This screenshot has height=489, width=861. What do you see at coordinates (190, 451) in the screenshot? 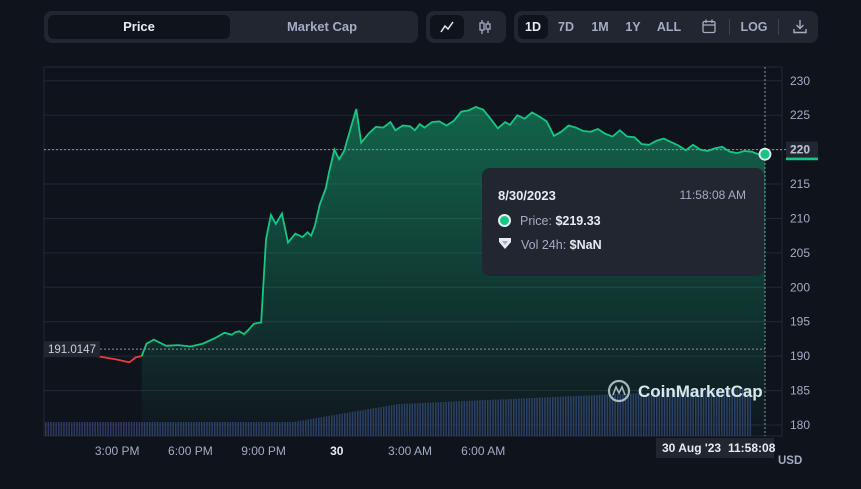
I see `x-tick-label: 6:00 PM` at bounding box center [190, 451].